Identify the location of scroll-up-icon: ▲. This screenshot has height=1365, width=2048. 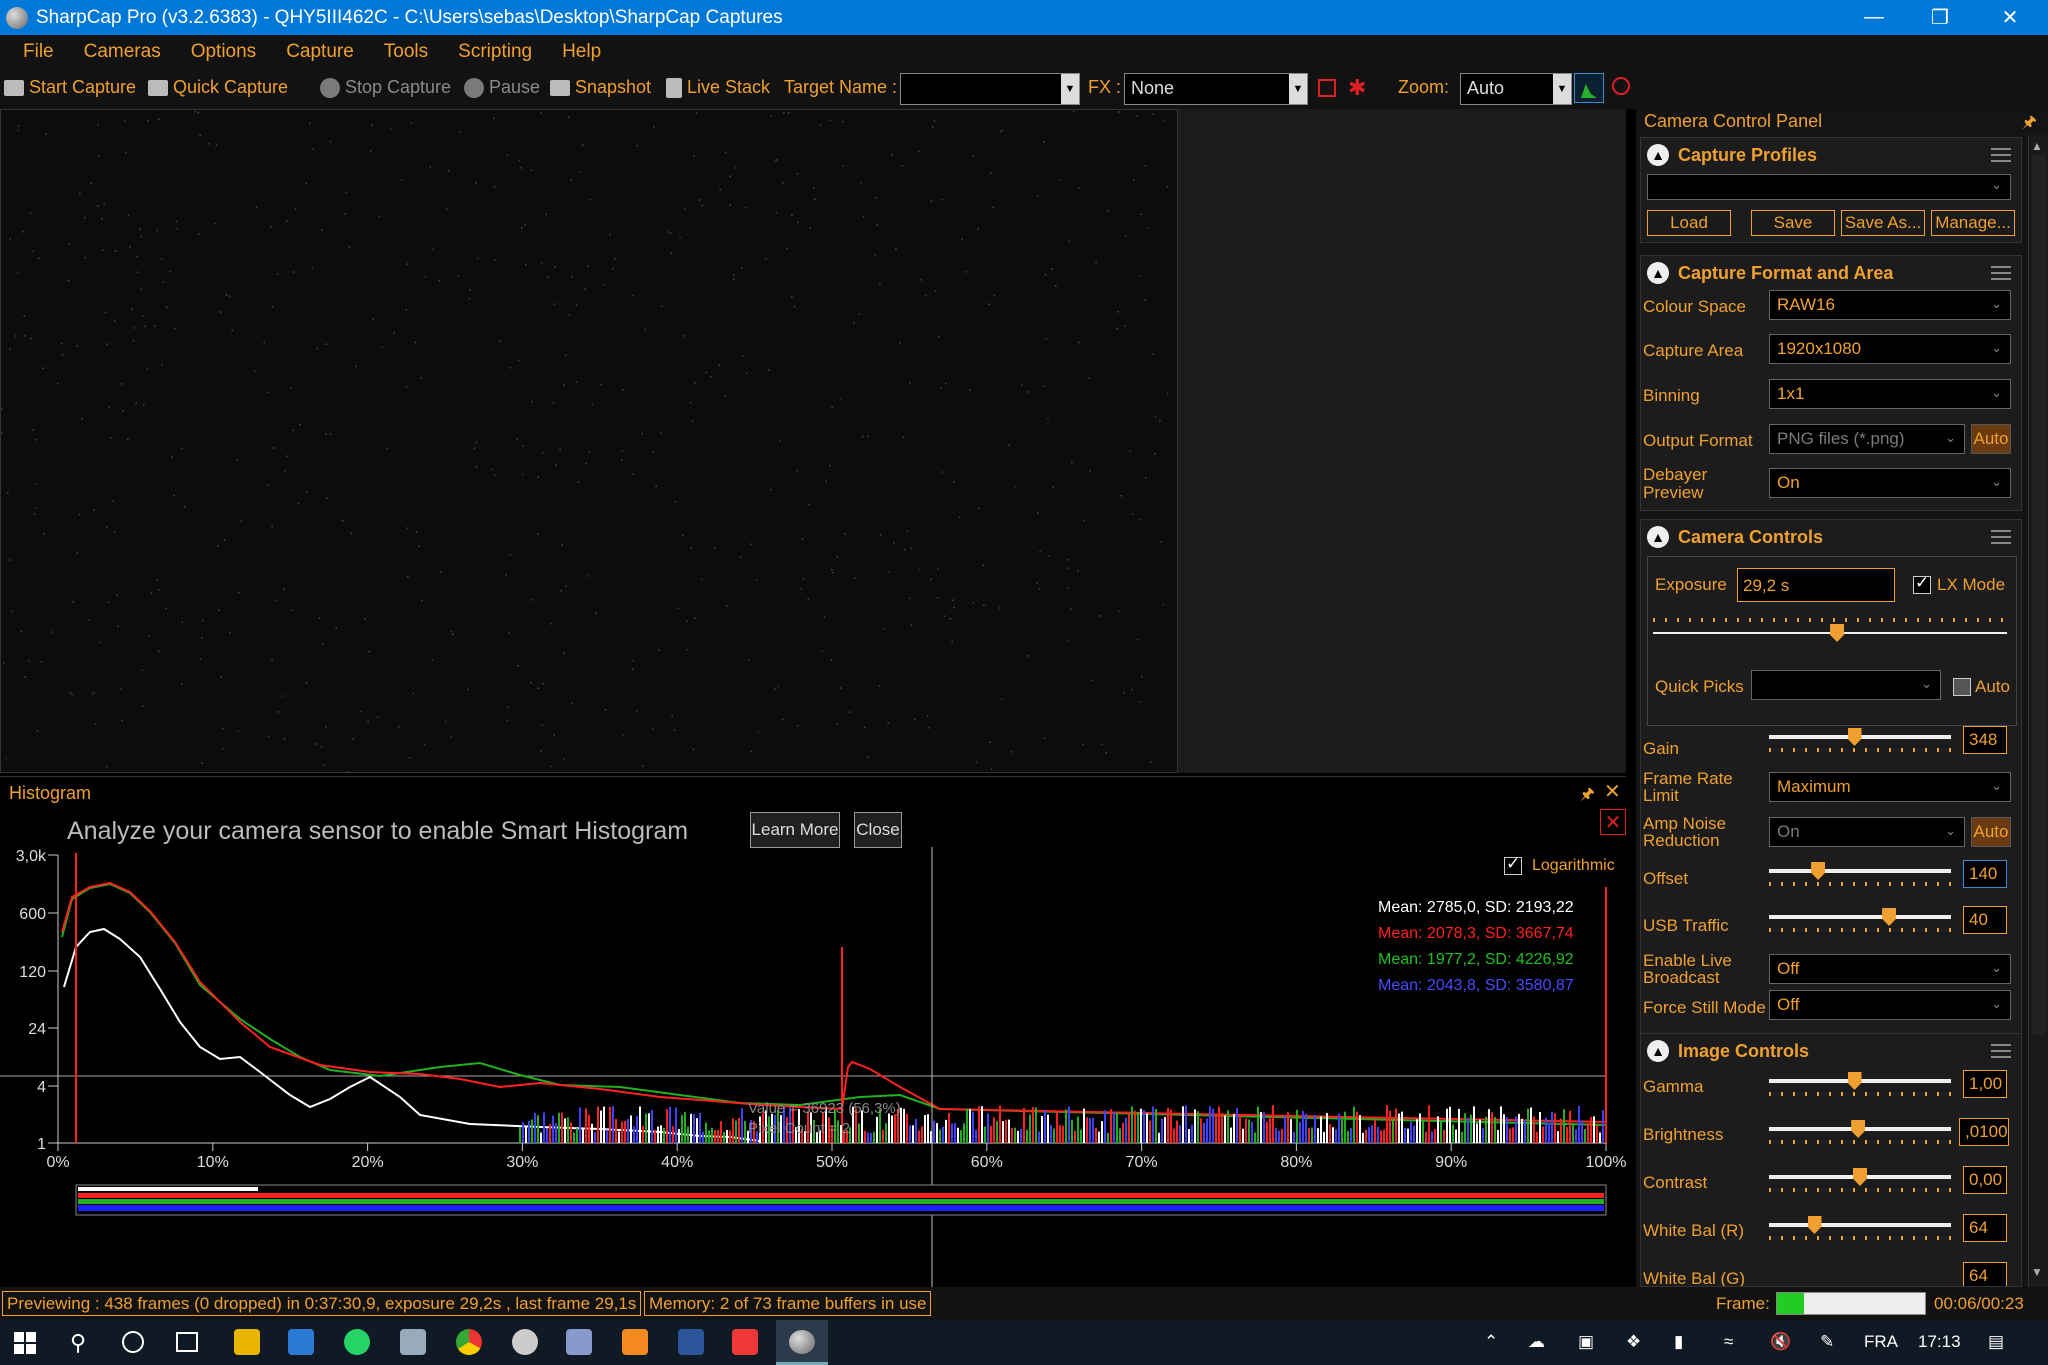
(2037, 146).